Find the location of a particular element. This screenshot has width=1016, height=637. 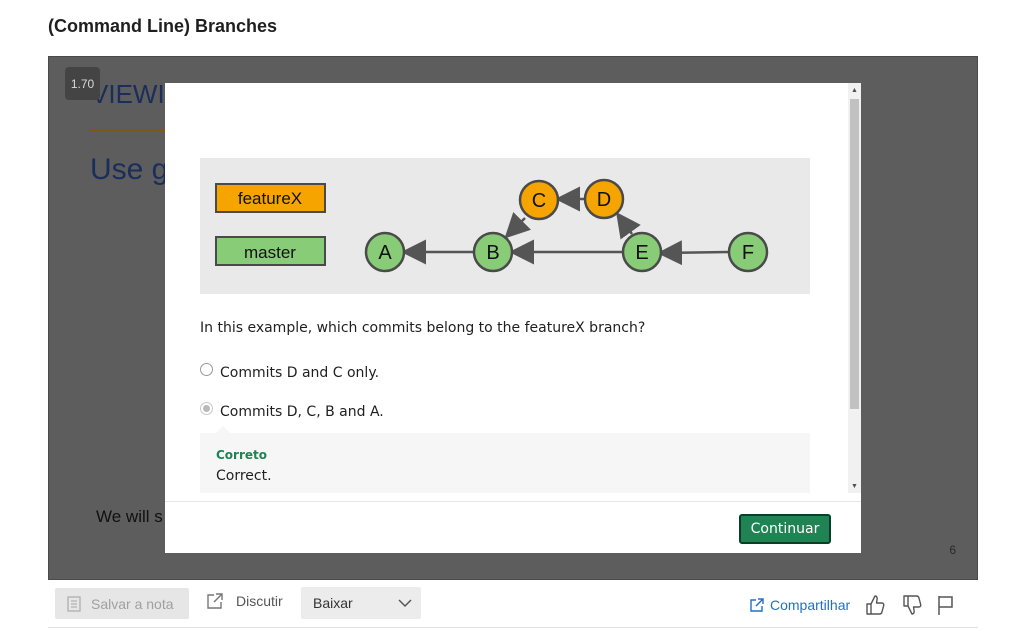

modal-footer: Continuar is located at coordinates (513, 527).